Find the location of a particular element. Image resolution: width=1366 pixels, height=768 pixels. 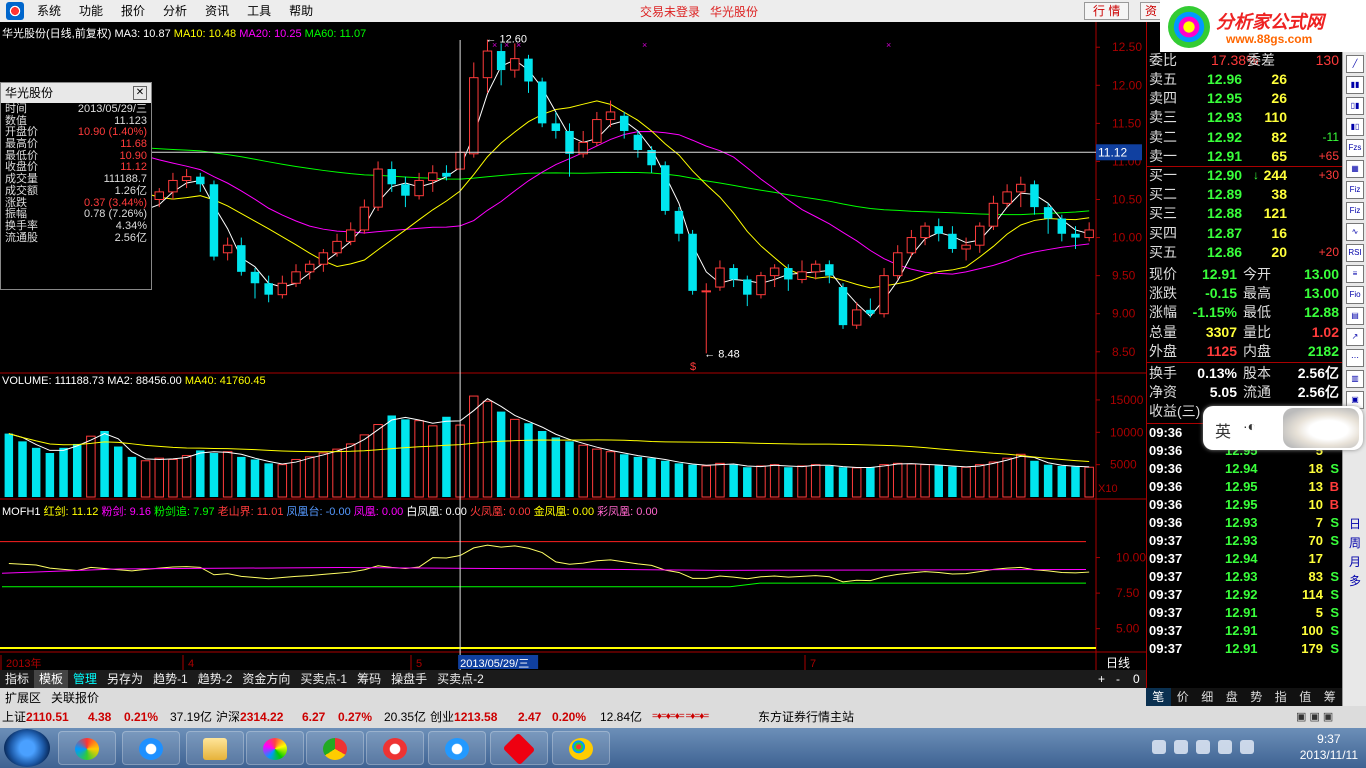

tick-row: 09:37 12.91 5 S is located at coordinates (1244, 613).